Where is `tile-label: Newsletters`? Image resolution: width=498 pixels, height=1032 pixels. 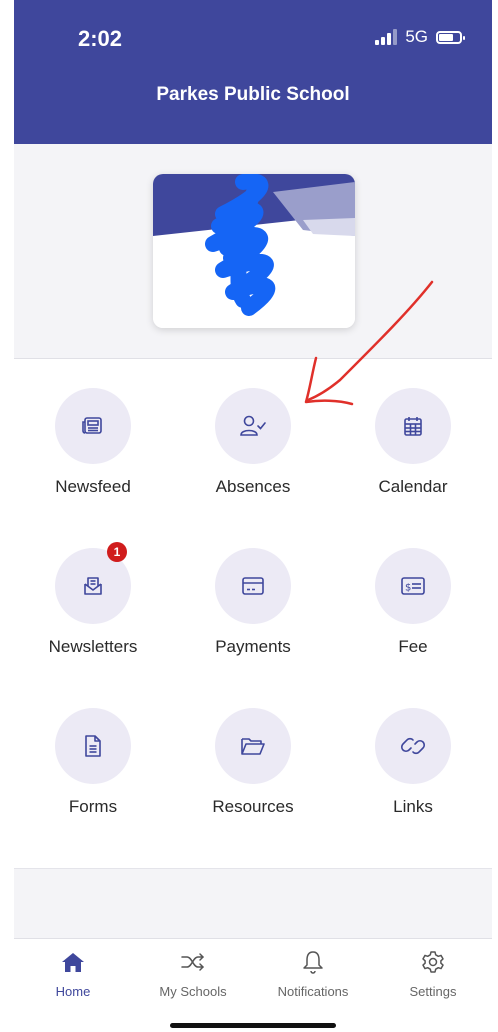
tile-label: Newsletters is located at coordinates (93, 646).